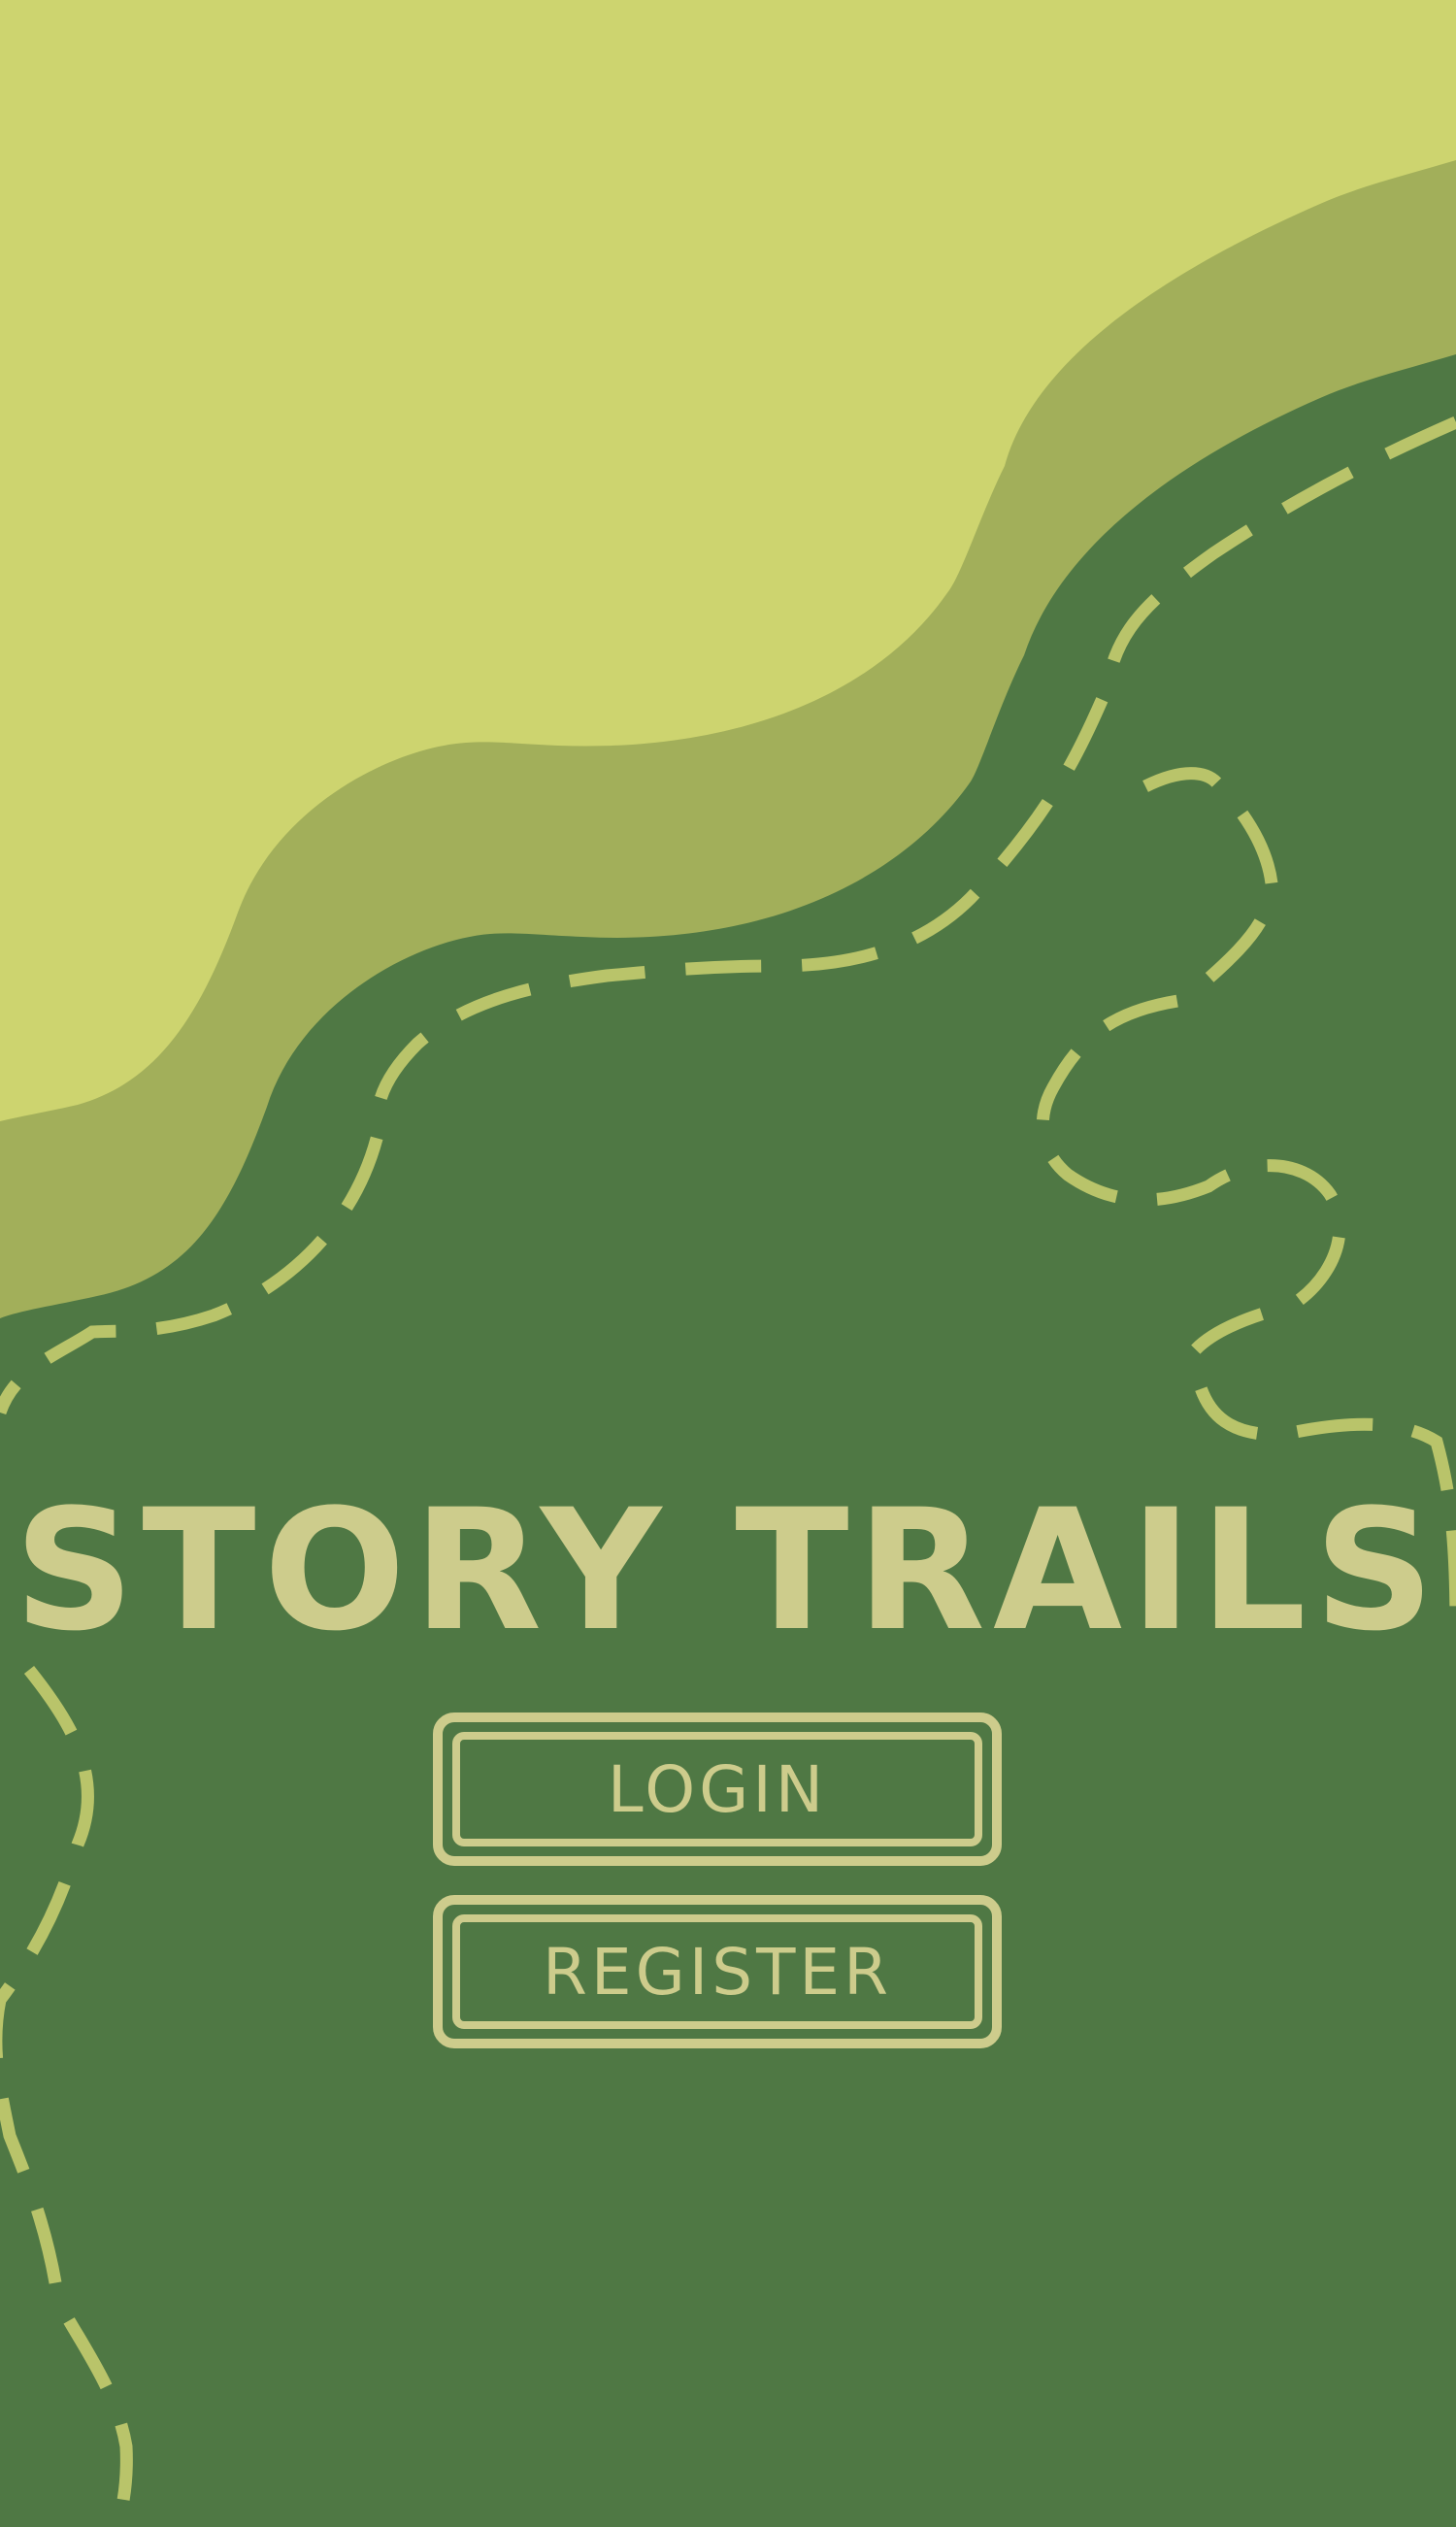 The image size is (1456, 2527). I want to click on register-button-label: REGISTER, so click(717, 1972).